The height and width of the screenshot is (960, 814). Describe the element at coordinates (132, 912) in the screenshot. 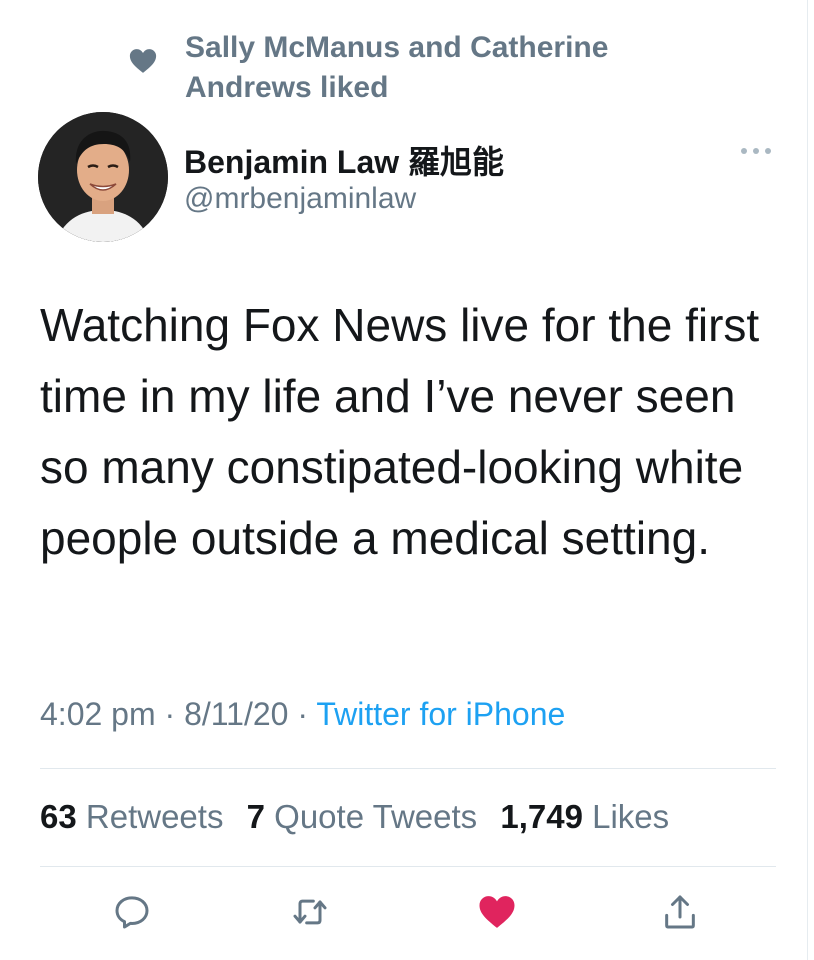

I see `reply-icon` at that location.